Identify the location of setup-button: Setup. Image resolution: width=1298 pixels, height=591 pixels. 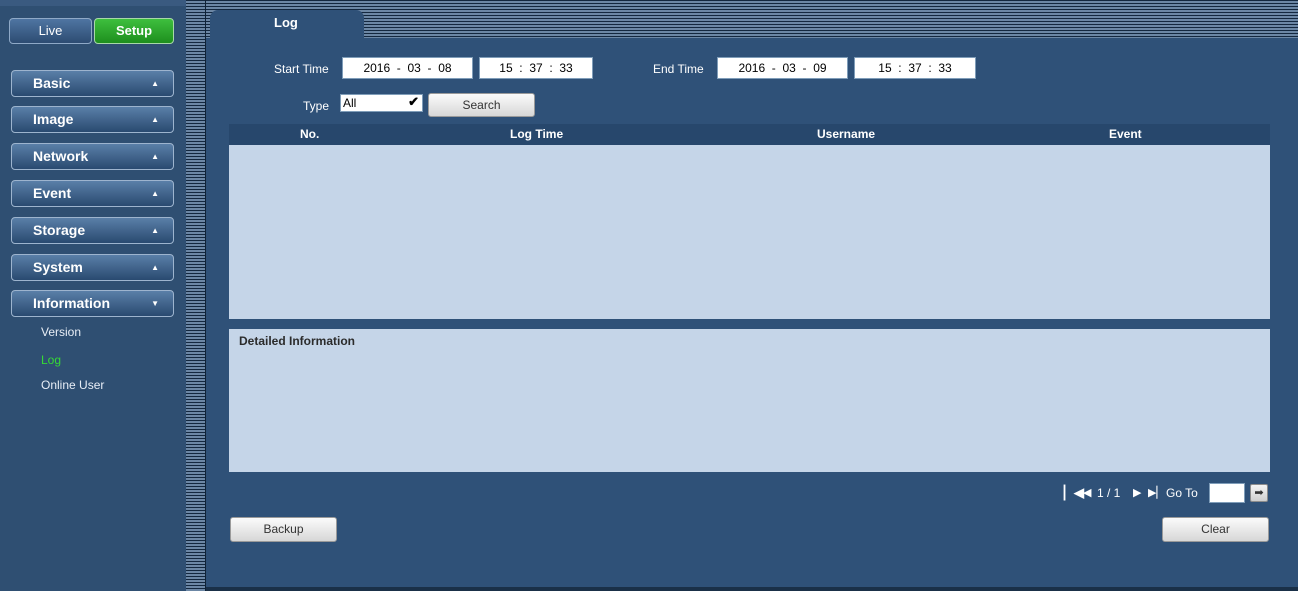
(134, 31).